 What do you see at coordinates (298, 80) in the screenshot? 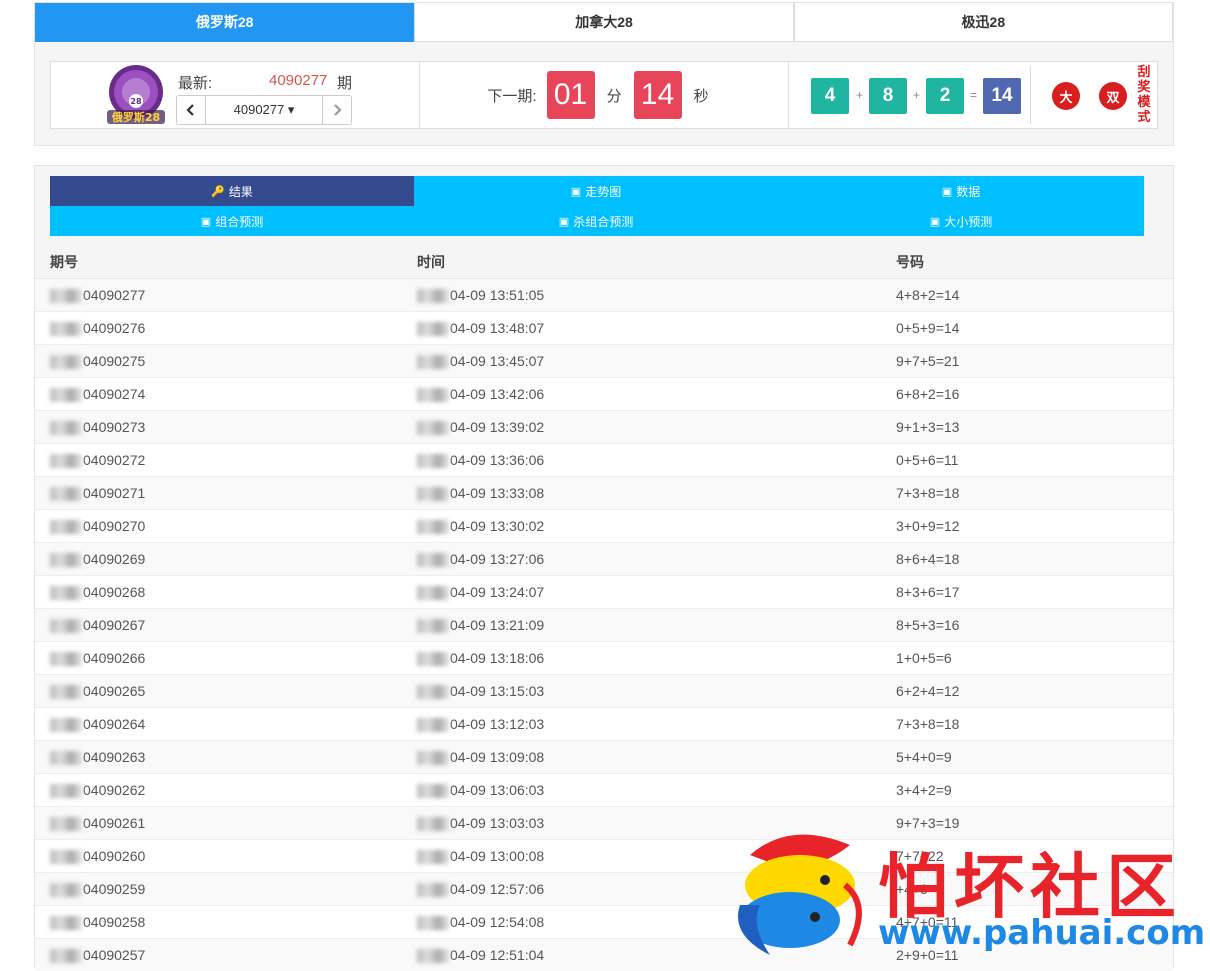
I see `latest-issue-number: 4090277` at bounding box center [298, 80].